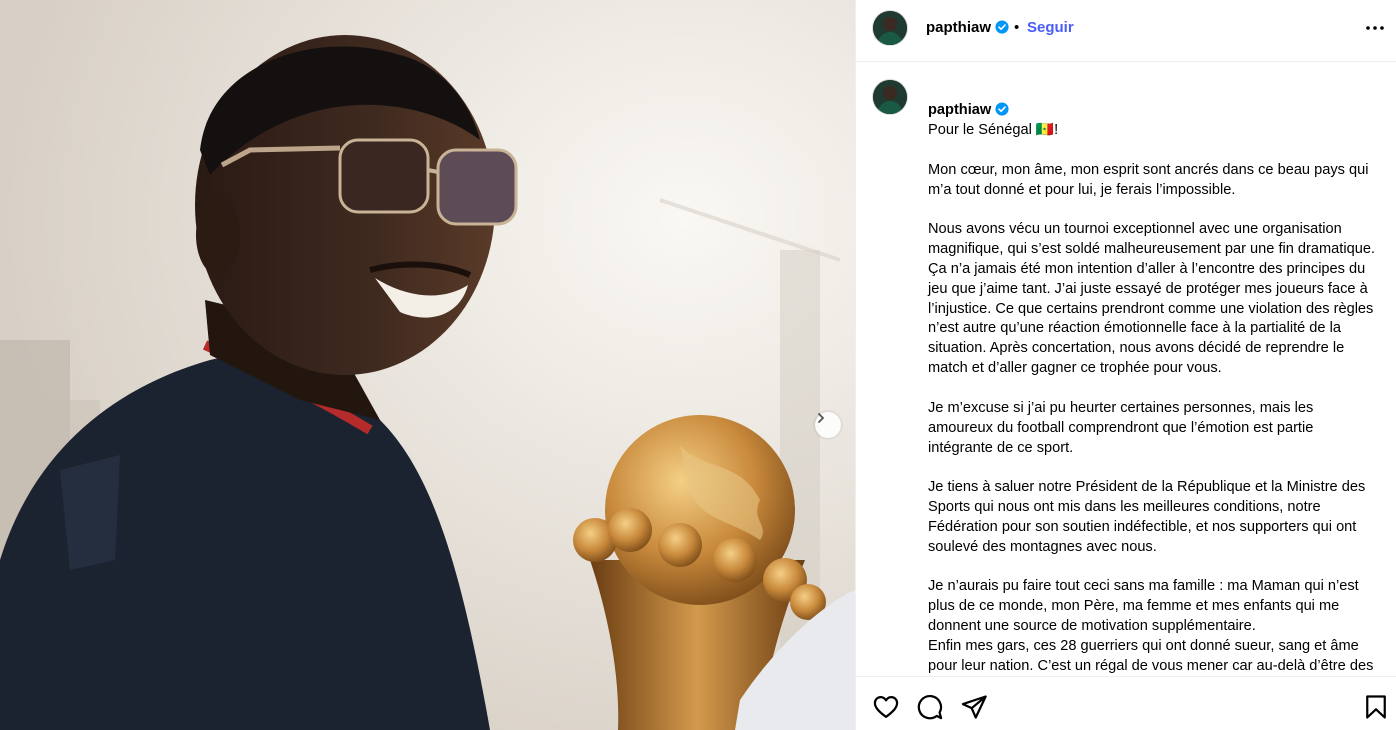  What do you see at coordinates (959, 110) in the screenshot?
I see `caption-author-username: papthiaw` at bounding box center [959, 110].